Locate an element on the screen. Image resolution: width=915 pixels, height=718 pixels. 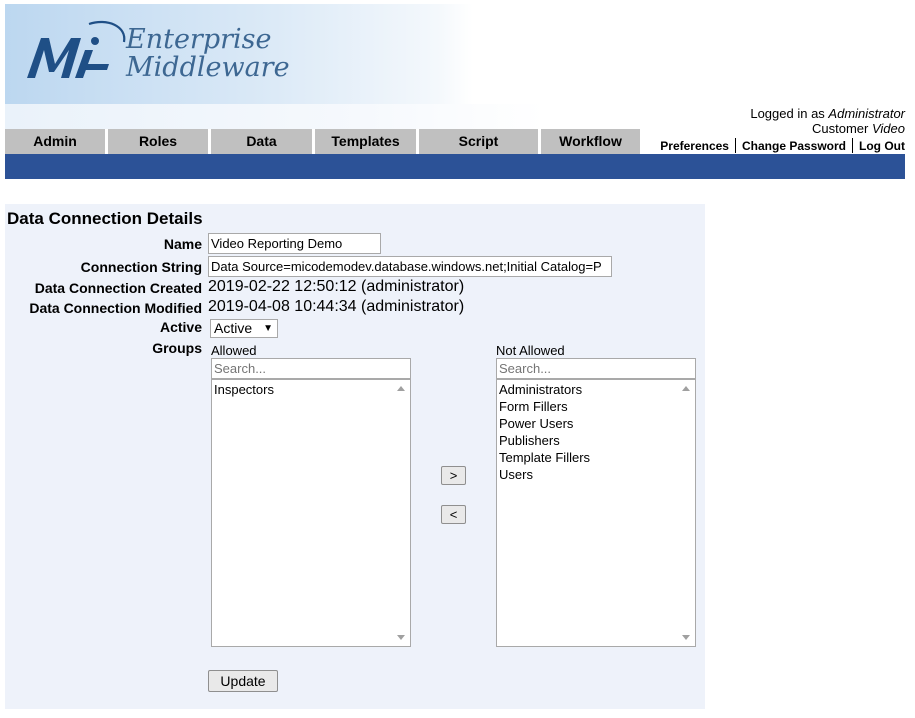
user-links: Preferences Change Password Log Out is located at coordinates (782, 145).